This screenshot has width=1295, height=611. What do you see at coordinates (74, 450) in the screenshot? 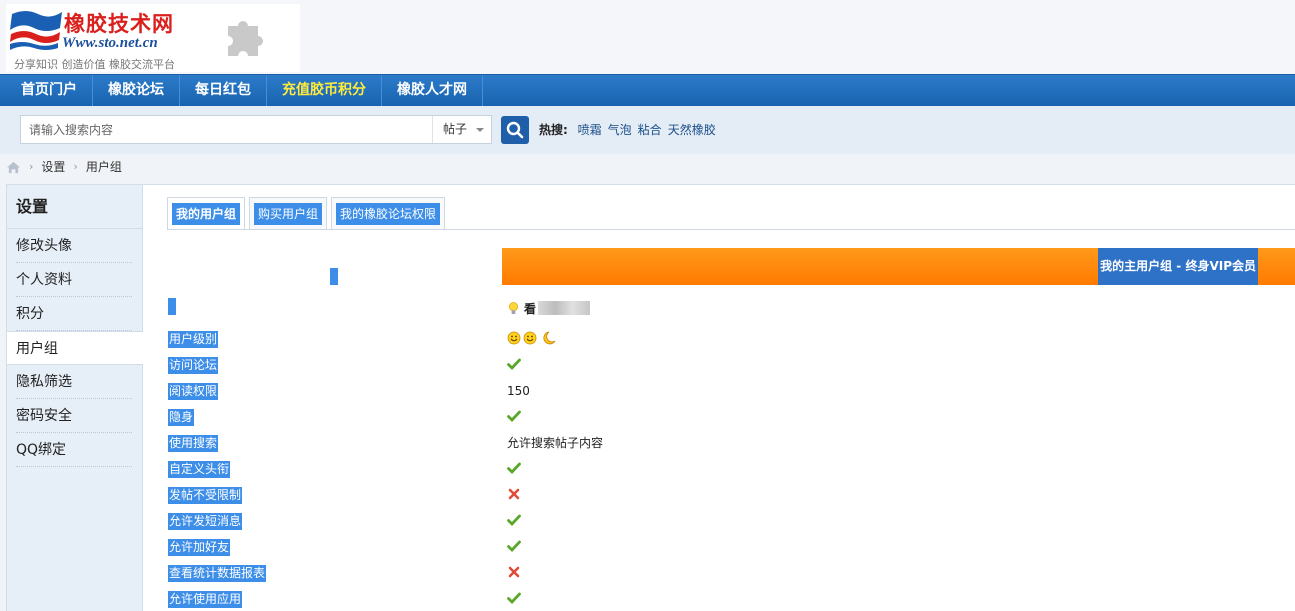
I see `sidebar-item: QQ绑定` at bounding box center [74, 450].